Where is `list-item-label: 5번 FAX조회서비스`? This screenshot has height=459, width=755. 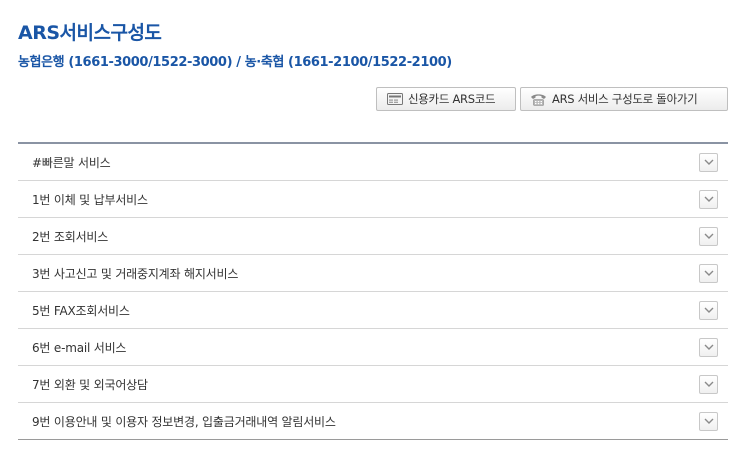 list-item-label: 5번 FAX조회서비스 is located at coordinates (81, 310).